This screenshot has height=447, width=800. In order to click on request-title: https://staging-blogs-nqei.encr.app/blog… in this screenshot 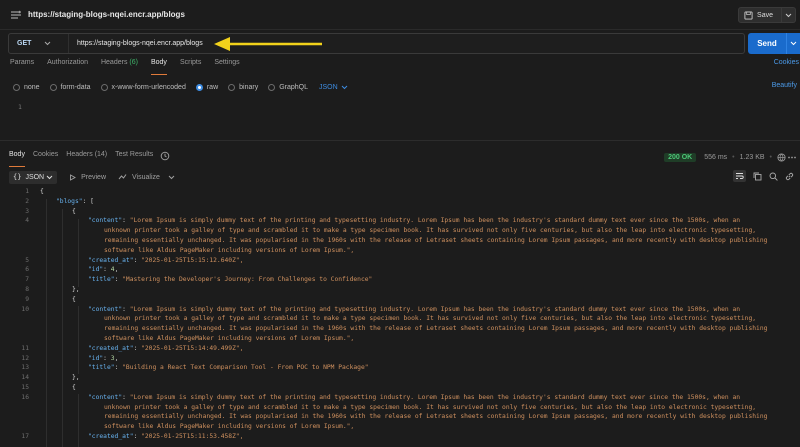, I will do `click(106, 14)`.